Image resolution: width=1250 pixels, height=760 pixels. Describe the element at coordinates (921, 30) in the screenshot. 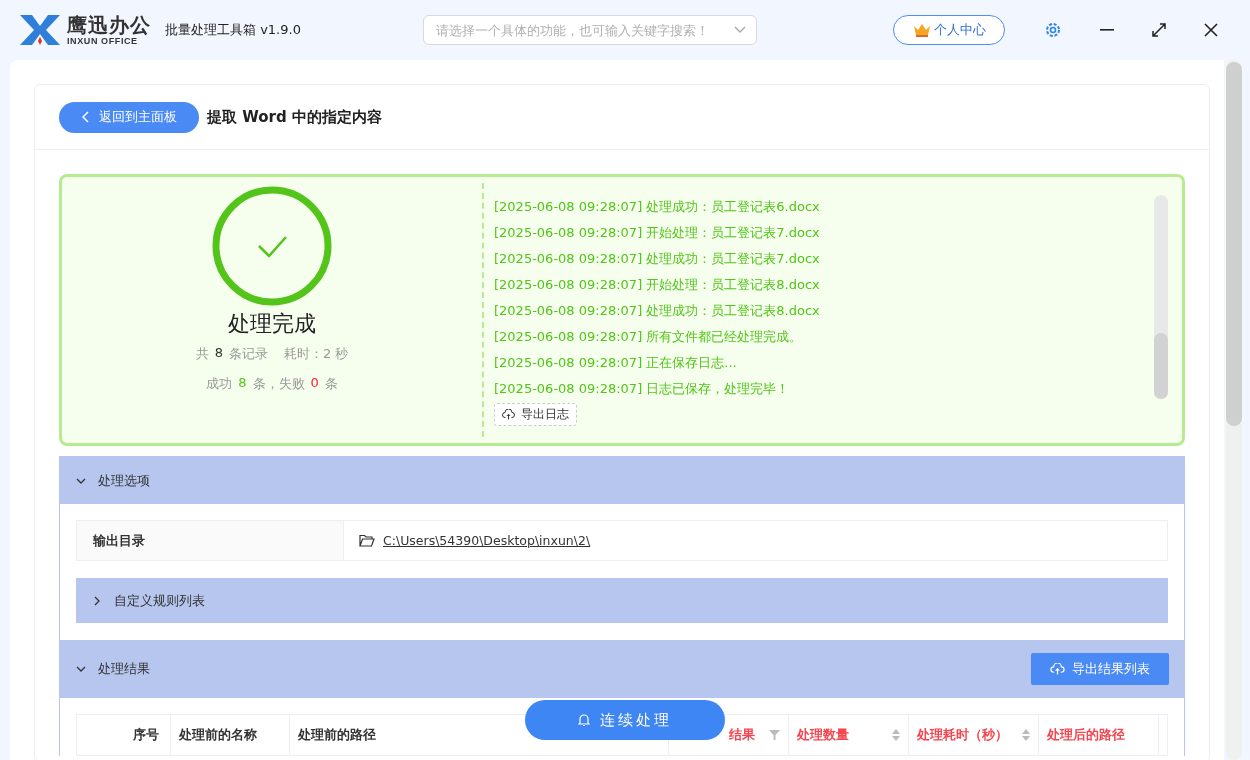

I see `crown-icon` at that location.